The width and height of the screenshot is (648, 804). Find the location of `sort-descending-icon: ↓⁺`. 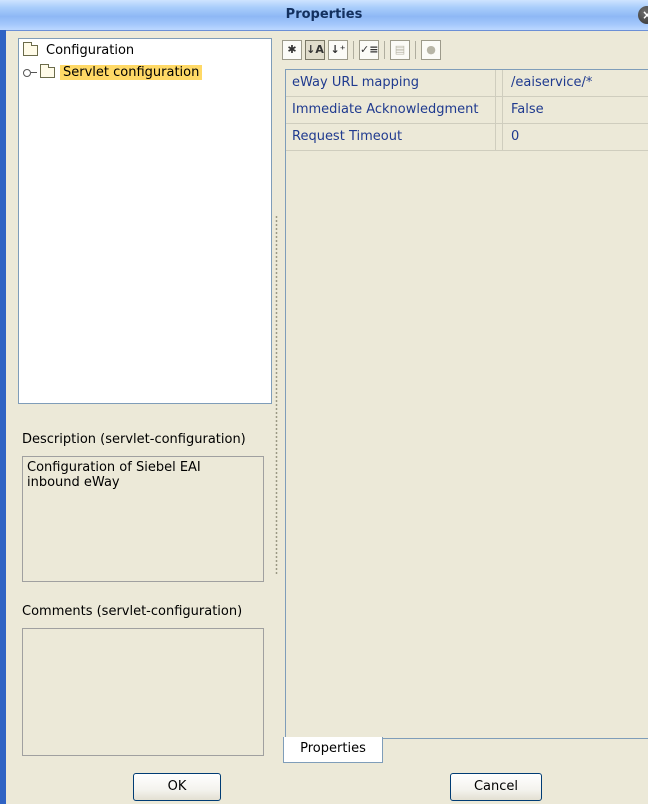

sort-descending-icon: ↓⁺ is located at coordinates (338, 50).